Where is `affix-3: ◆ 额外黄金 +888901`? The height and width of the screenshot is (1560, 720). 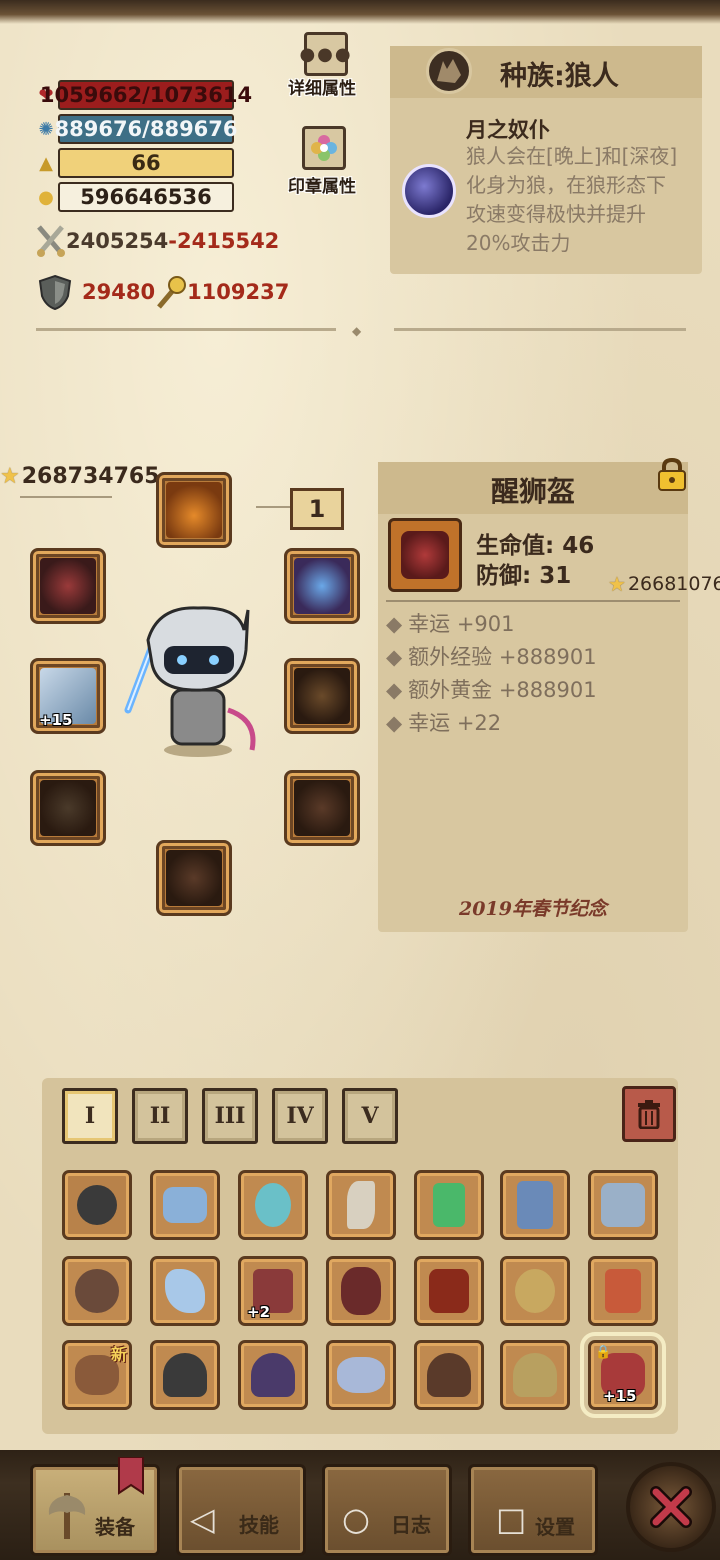 affix-3: ◆ 额外黄金 +888901 is located at coordinates (491, 689).